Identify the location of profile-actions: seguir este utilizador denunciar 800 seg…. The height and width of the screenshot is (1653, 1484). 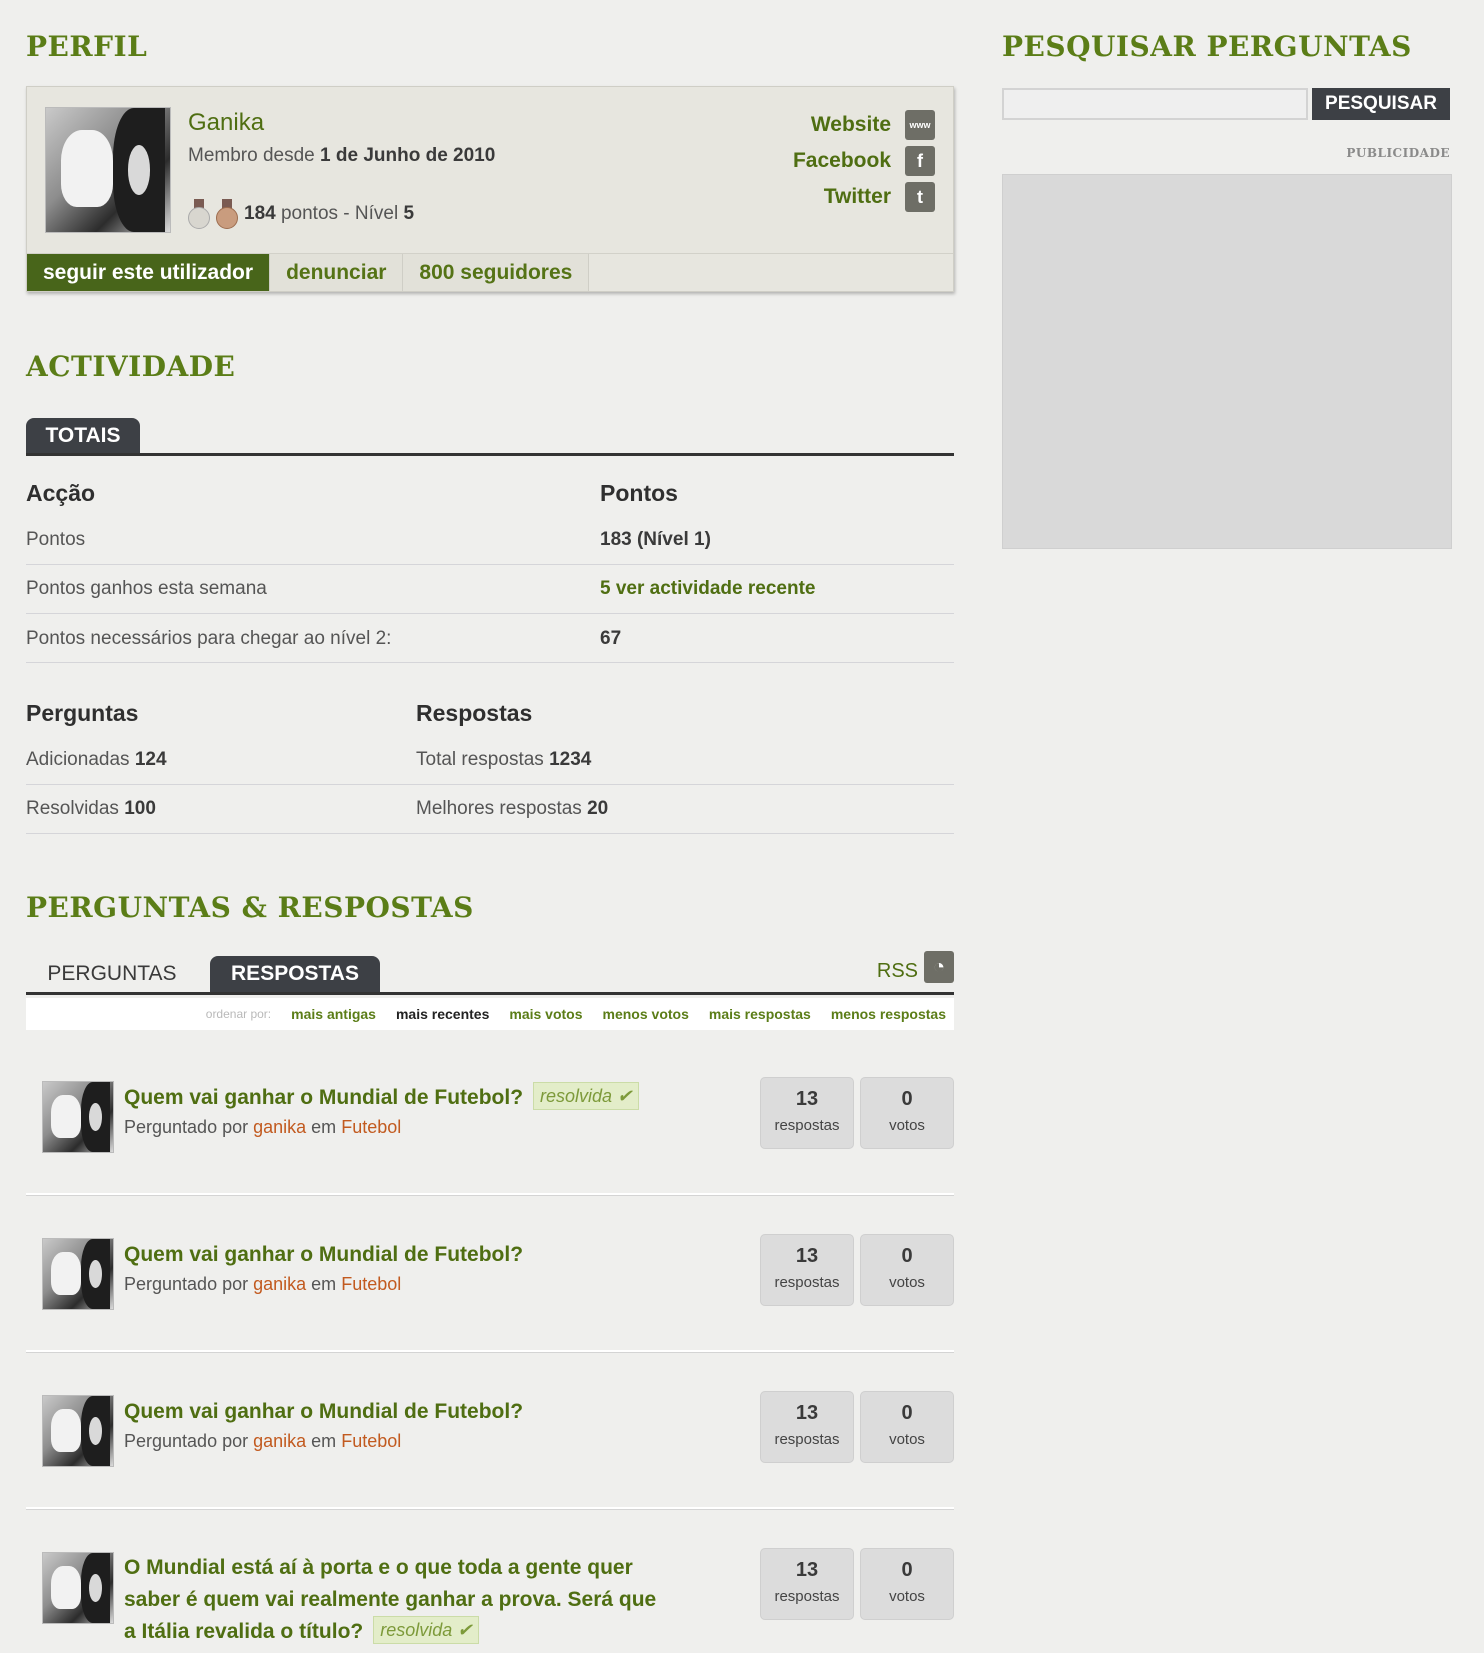
(490, 272).